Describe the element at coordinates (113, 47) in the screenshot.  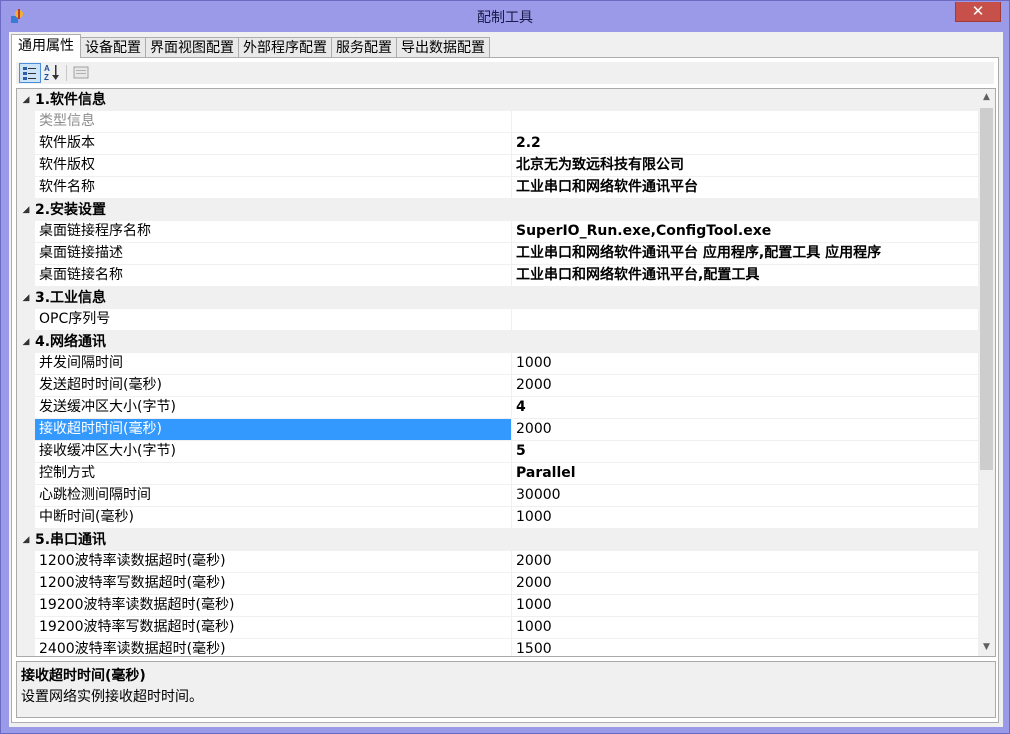
I see `tab-2: 设备配置` at that location.